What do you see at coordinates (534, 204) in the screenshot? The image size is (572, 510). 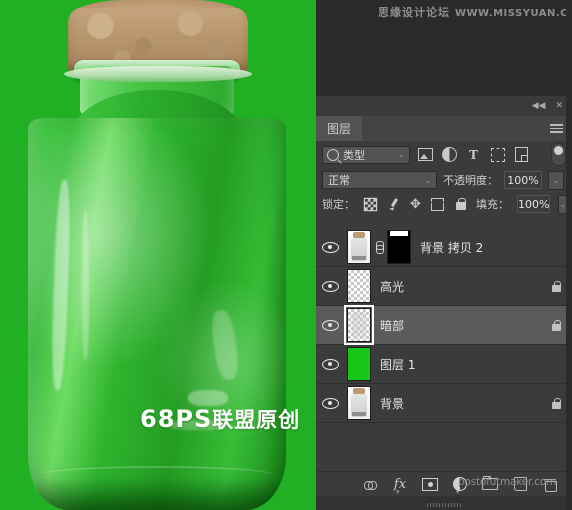 I see `fill-input: 100%` at bounding box center [534, 204].